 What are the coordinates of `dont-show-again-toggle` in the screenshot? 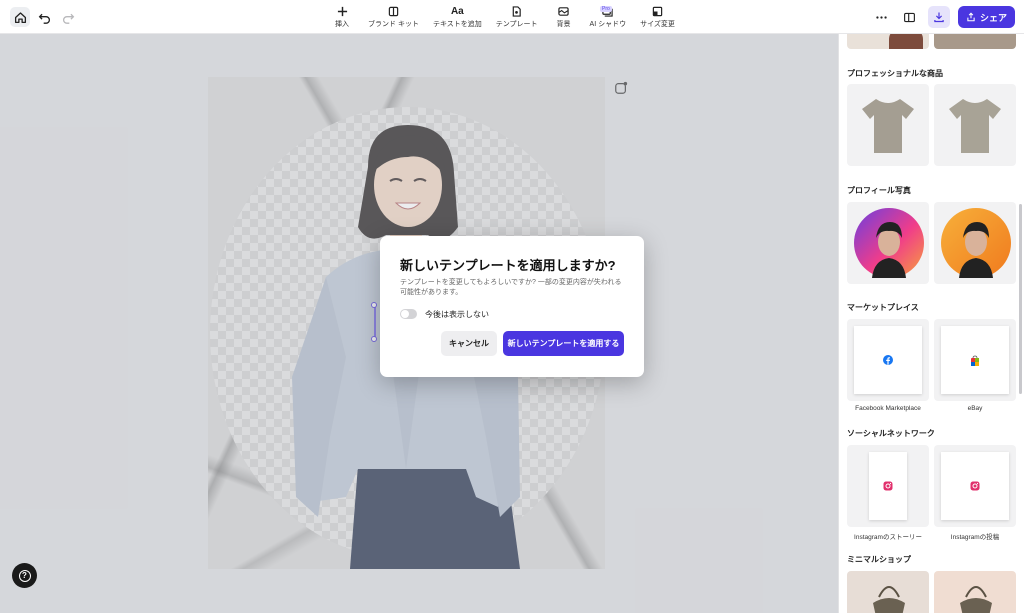 It's located at (408, 314).